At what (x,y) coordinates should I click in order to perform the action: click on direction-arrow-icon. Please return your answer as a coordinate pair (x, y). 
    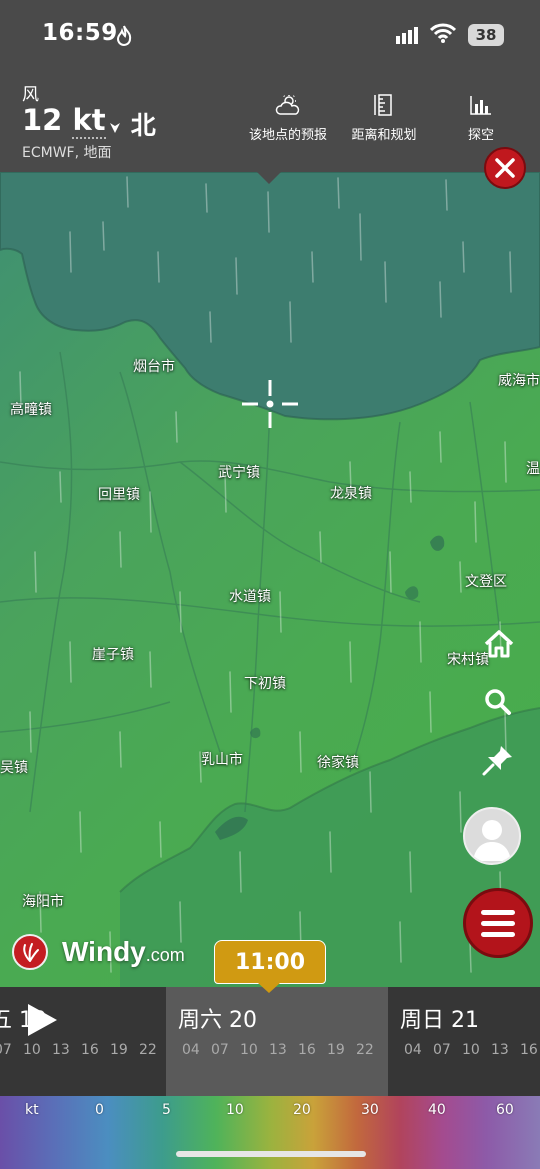
    Looking at the image, I should click on (115, 128).